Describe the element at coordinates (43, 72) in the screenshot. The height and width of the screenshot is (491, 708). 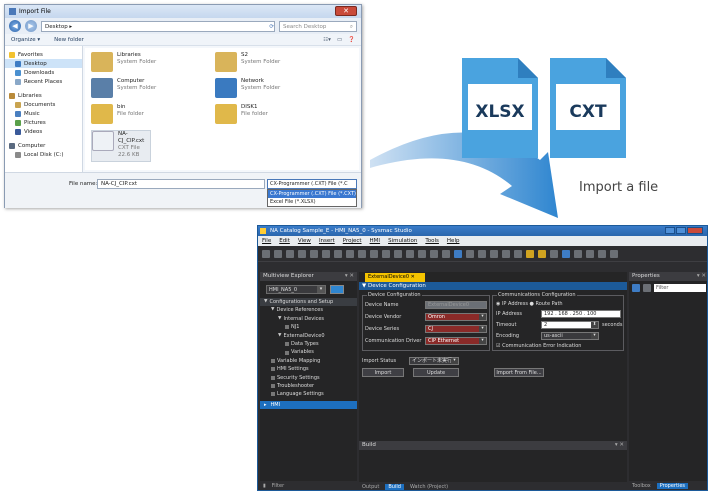
I see `nav-item-downloads: Downloads` at that location.